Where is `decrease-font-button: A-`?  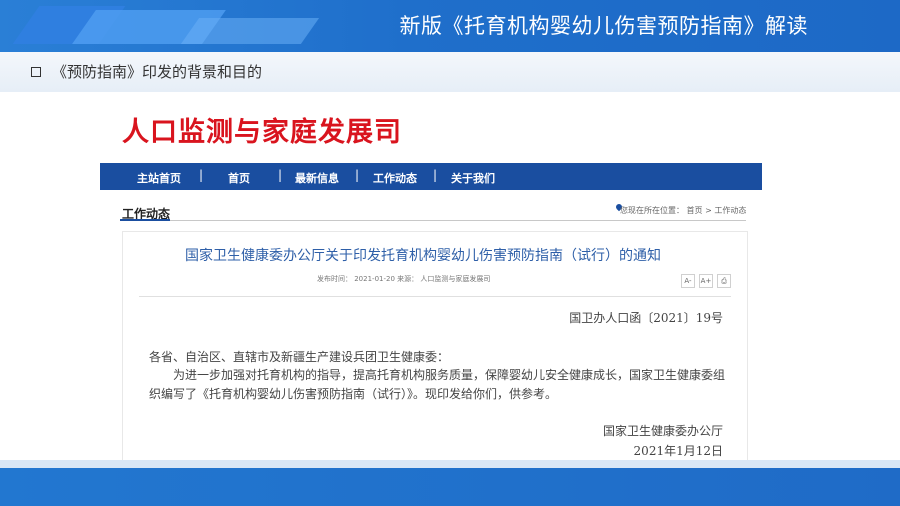 decrease-font-button: A- is located at coordinates (688, 281).